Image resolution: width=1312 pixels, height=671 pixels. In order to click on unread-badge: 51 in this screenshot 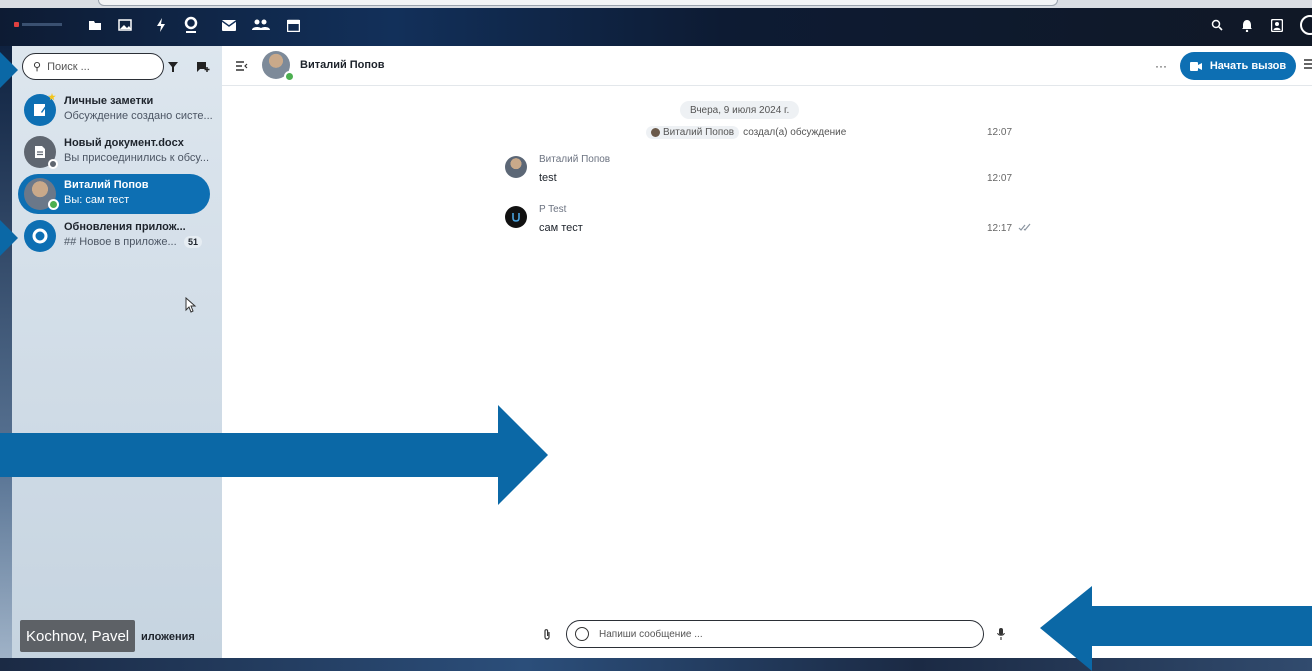, I will do `click(192, 242)`.